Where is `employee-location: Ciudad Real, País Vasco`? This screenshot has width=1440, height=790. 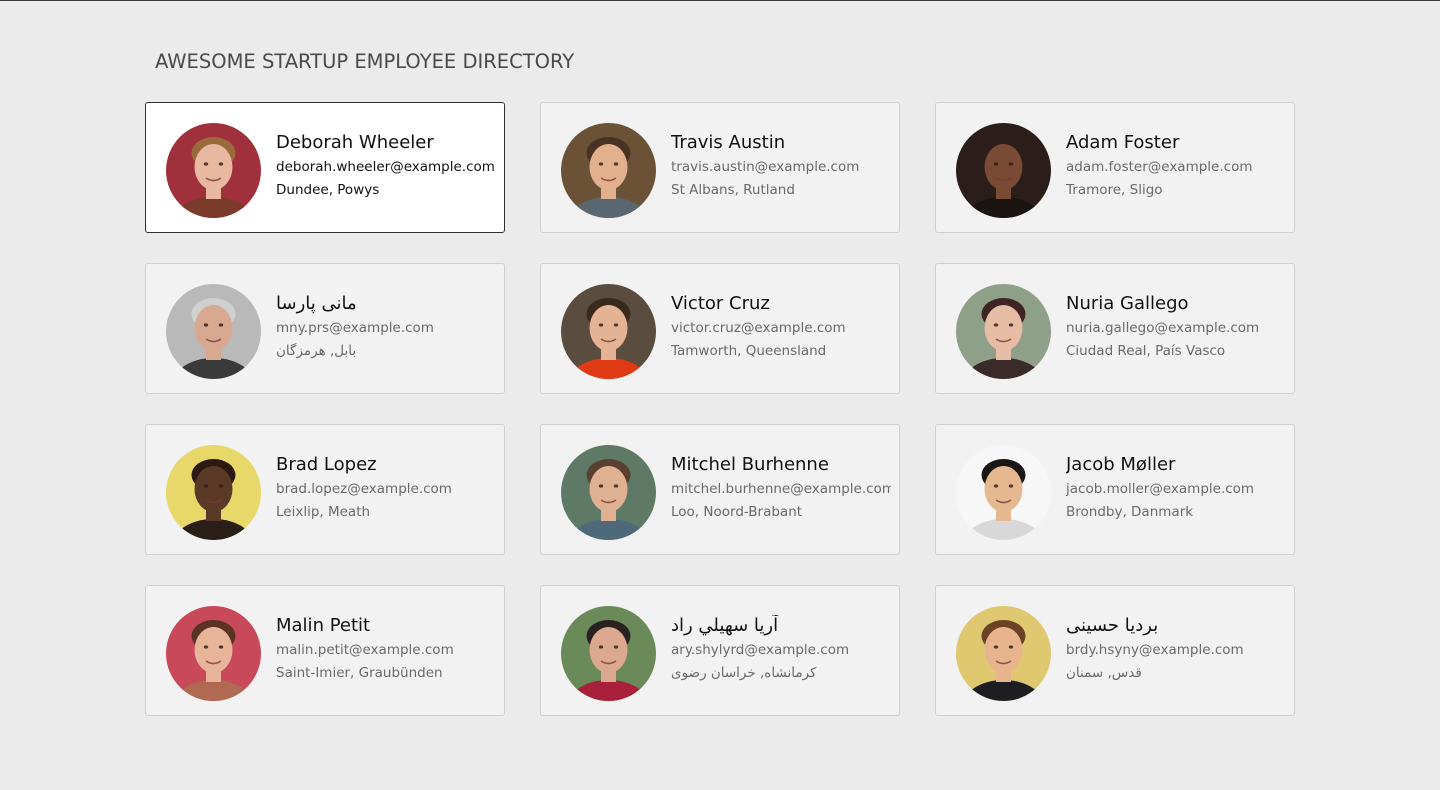
employee-location: Ciudad Real, País Vasco is located at coordinates (1146, 351).